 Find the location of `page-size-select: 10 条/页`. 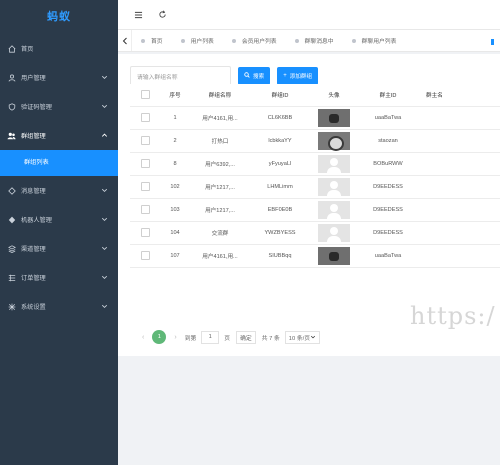

page-size-select: 10 条/页 is located at coordinates (302, 337).